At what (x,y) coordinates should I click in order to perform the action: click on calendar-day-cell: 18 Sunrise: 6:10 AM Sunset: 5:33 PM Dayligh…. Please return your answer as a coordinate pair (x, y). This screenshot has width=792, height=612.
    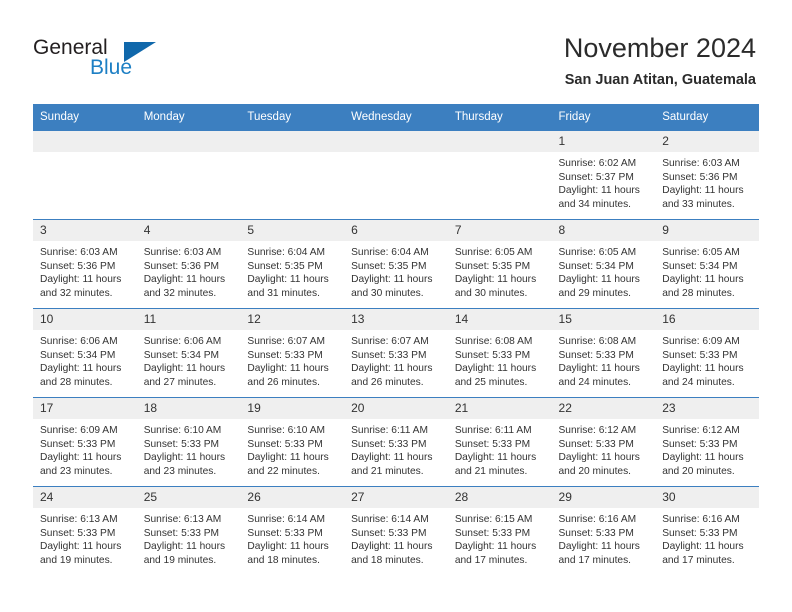
    Looking at the image, I should click on (188, 442).